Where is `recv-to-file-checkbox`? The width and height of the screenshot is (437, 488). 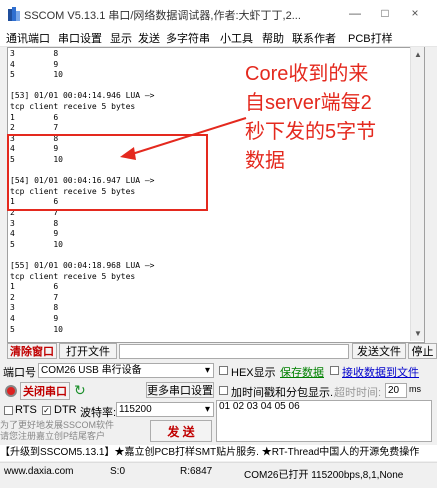
recv-to-file-checkbox is located at coordinates (334, 370).